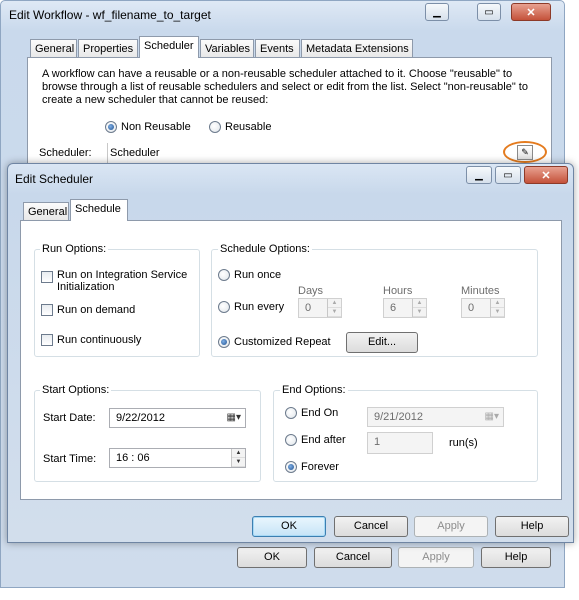  I want to click on run-every-label: Run every, so click(259, 307).